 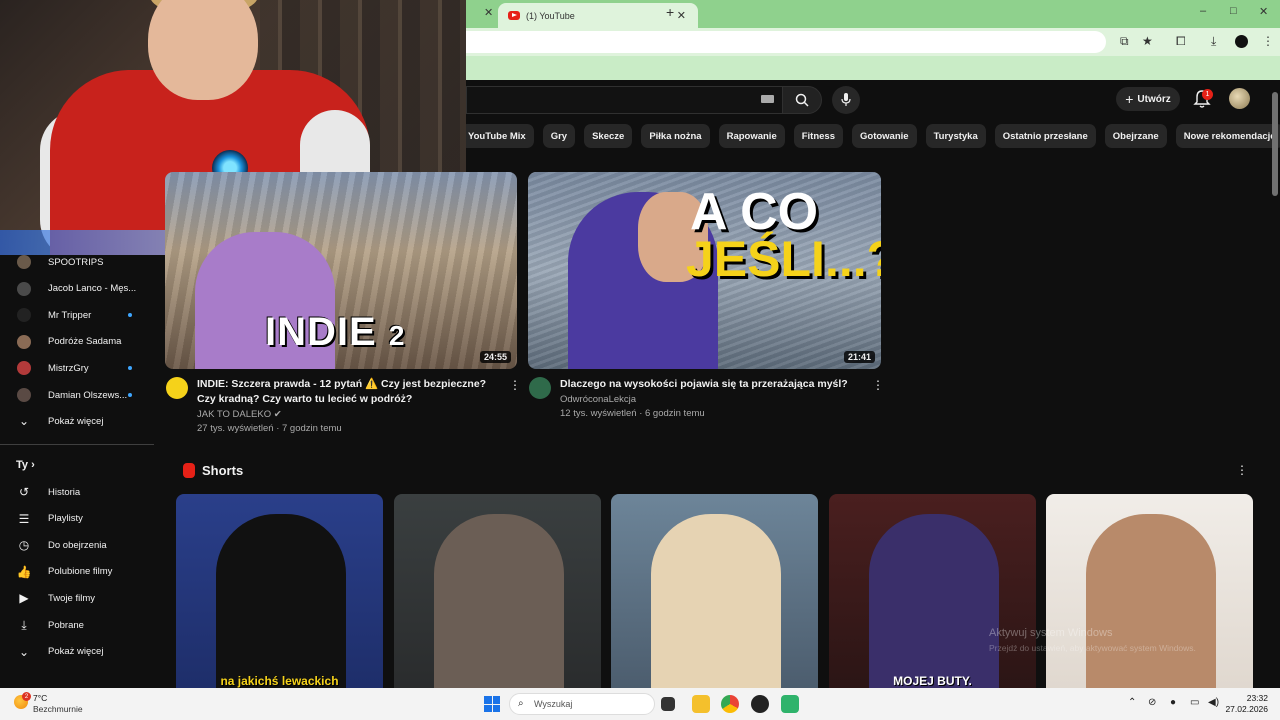 I want to click on subscription-item: MistrzGry, so click(x=77, y=368).